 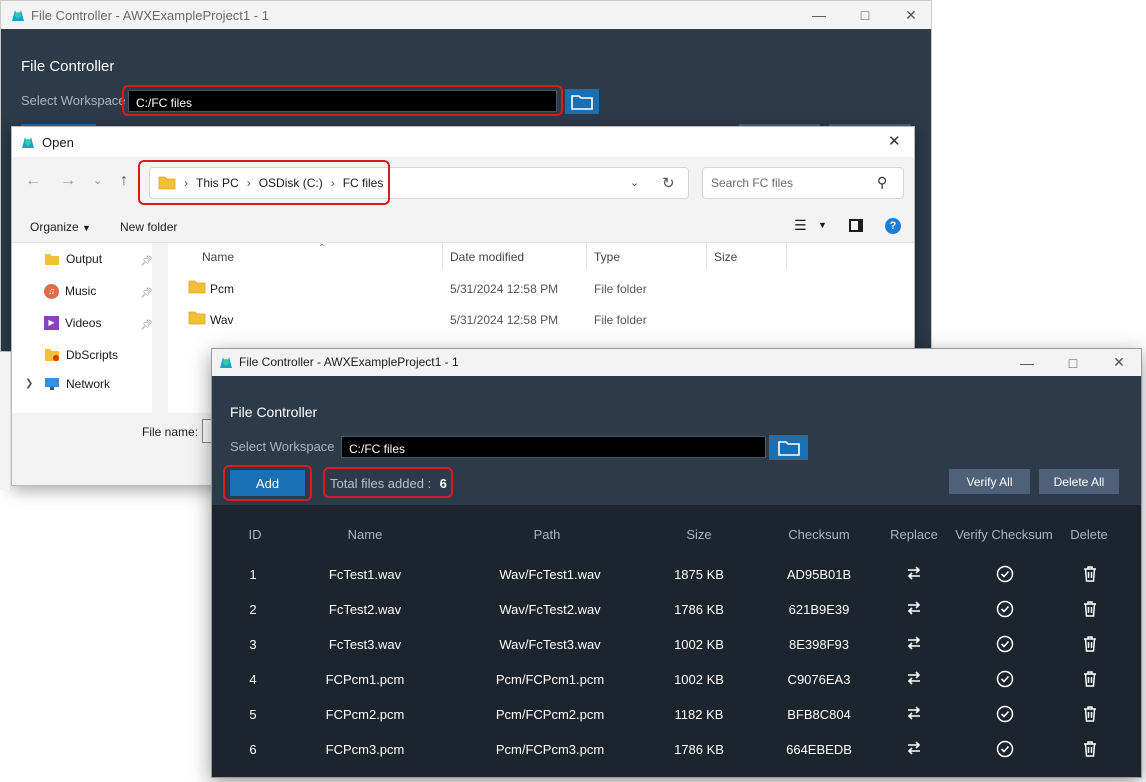 I want to click on search-input: Search FC files ⚲, so click(x=803, y=183).